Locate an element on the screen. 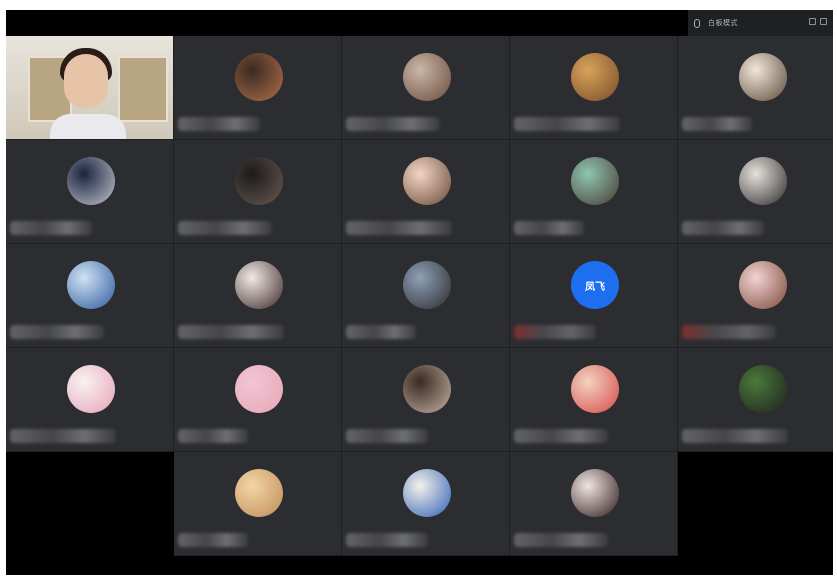 The height and width of the screenshot is (579, 837). self-video-shirt is located at coordinates (88, 126).